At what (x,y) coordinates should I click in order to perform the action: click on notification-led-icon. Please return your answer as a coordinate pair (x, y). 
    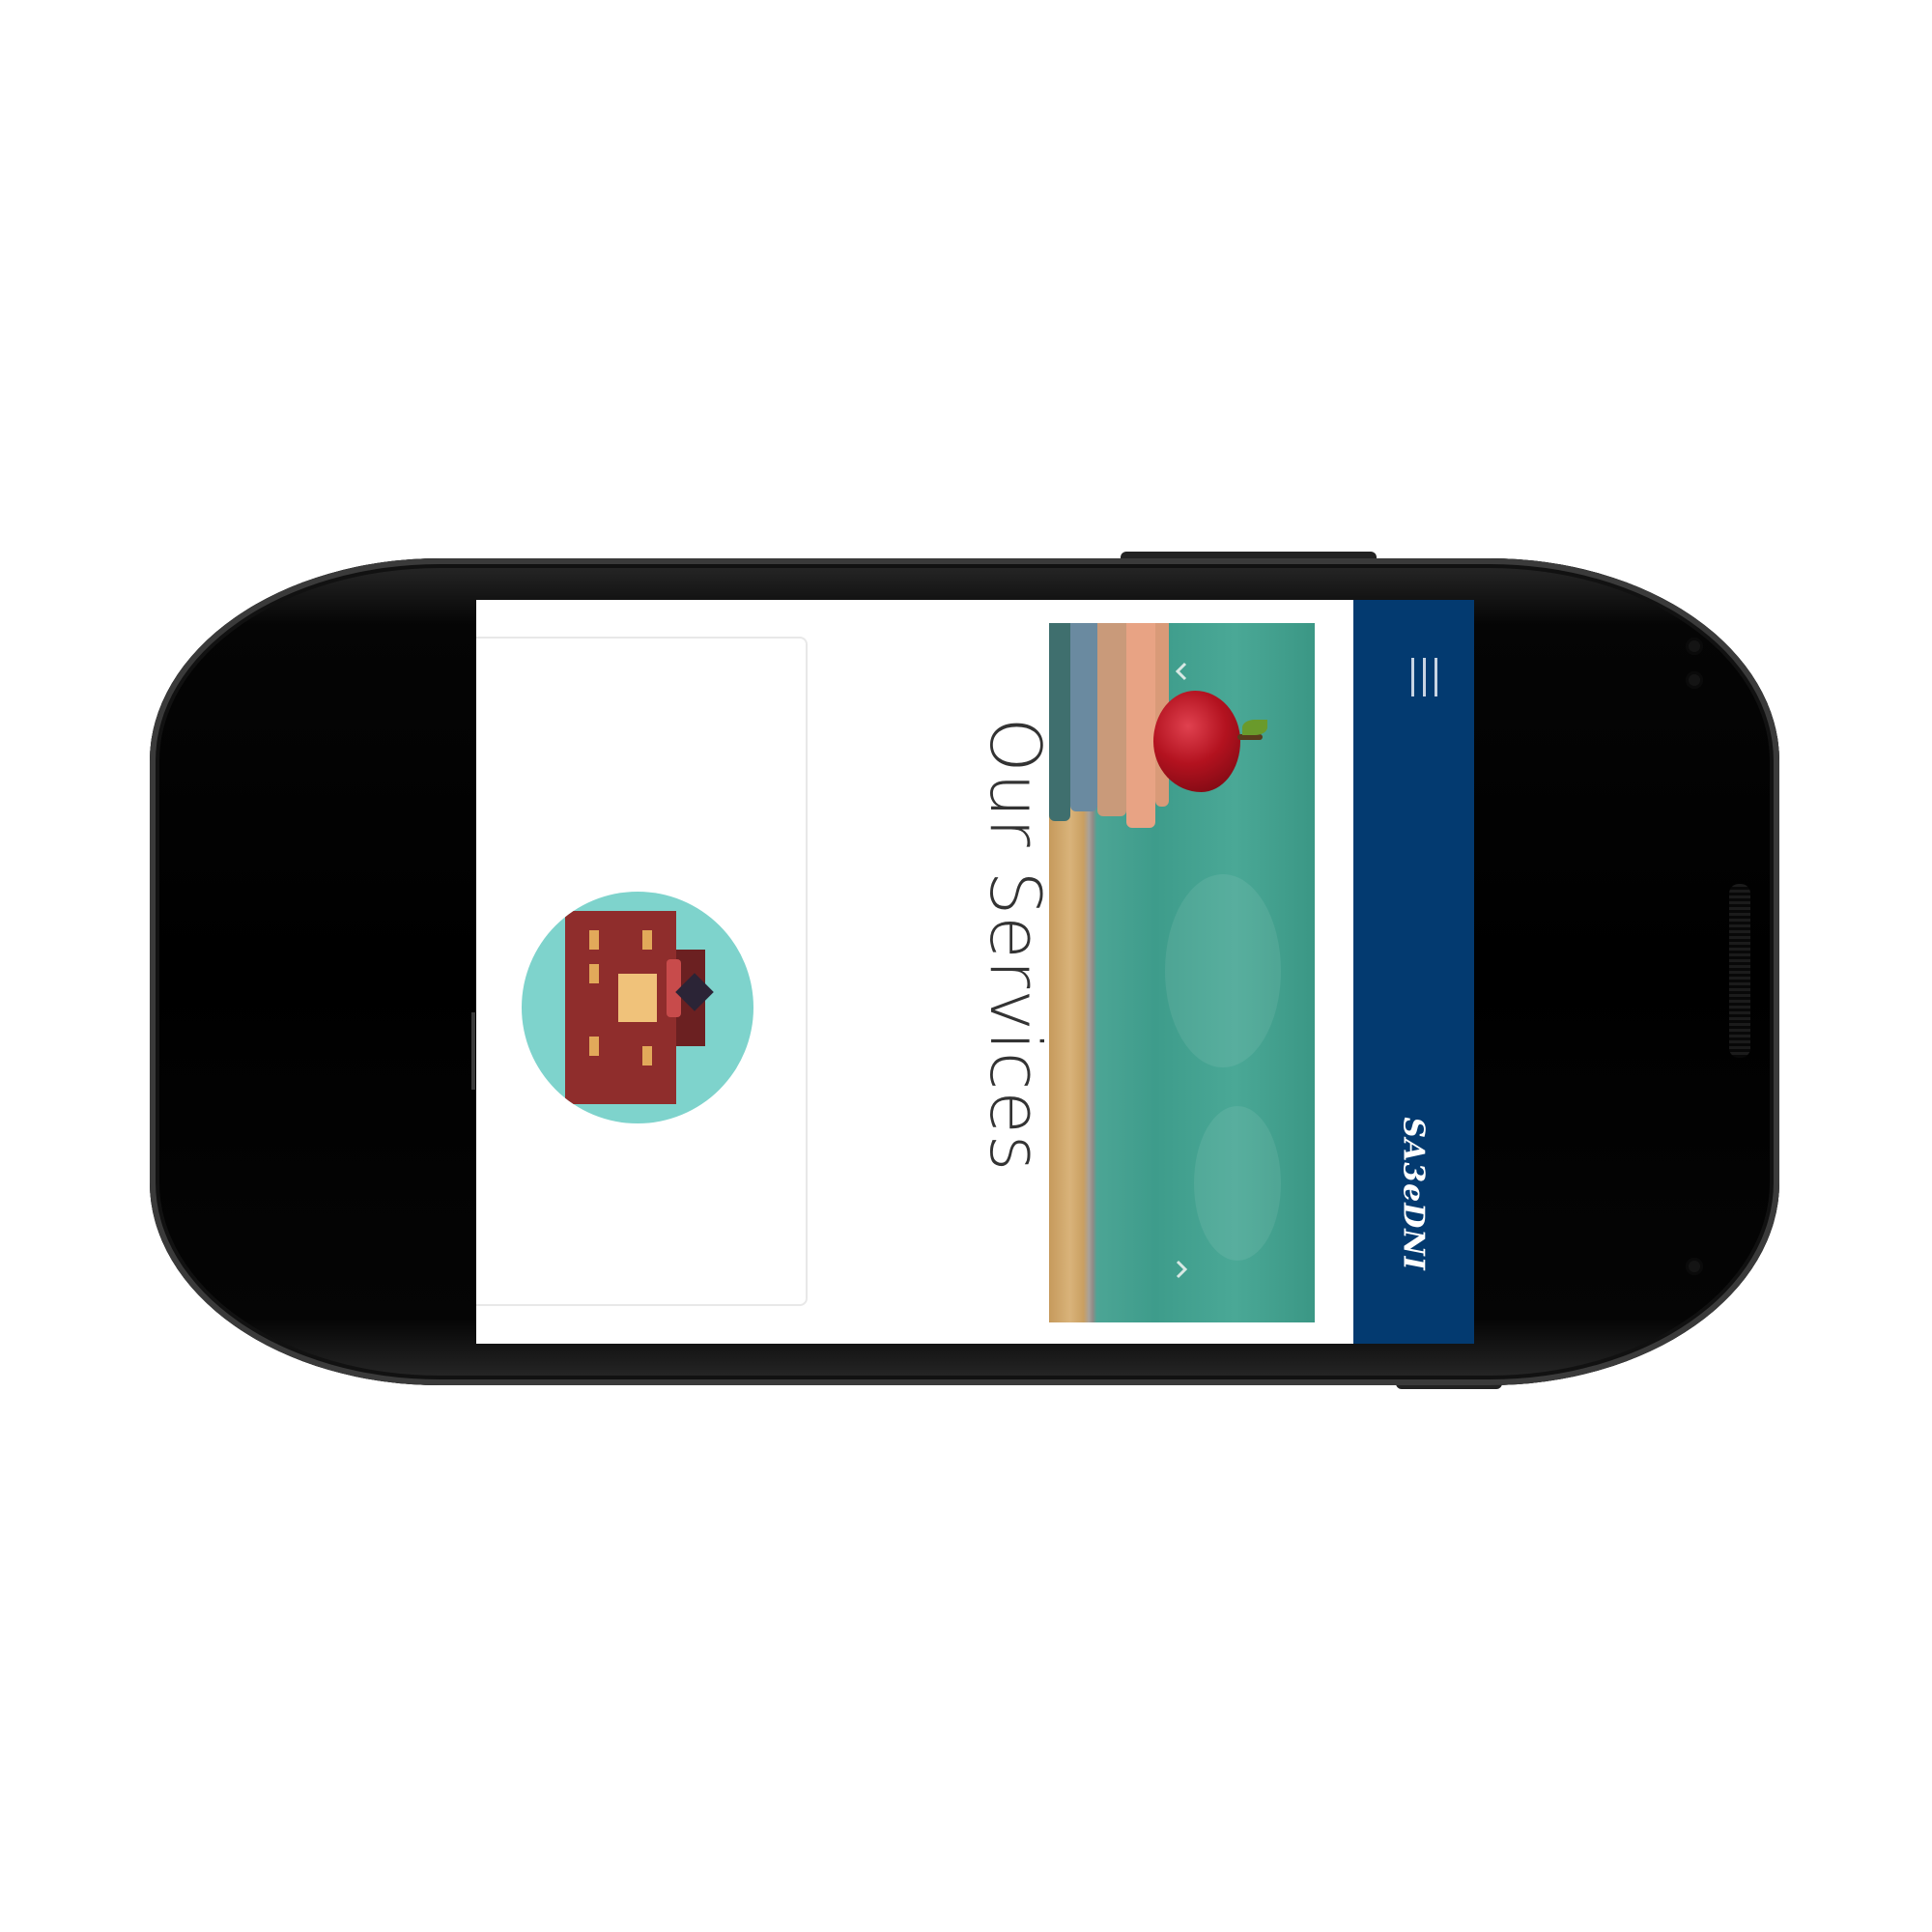
    Looking at the image, I should click on (1694, 1266).